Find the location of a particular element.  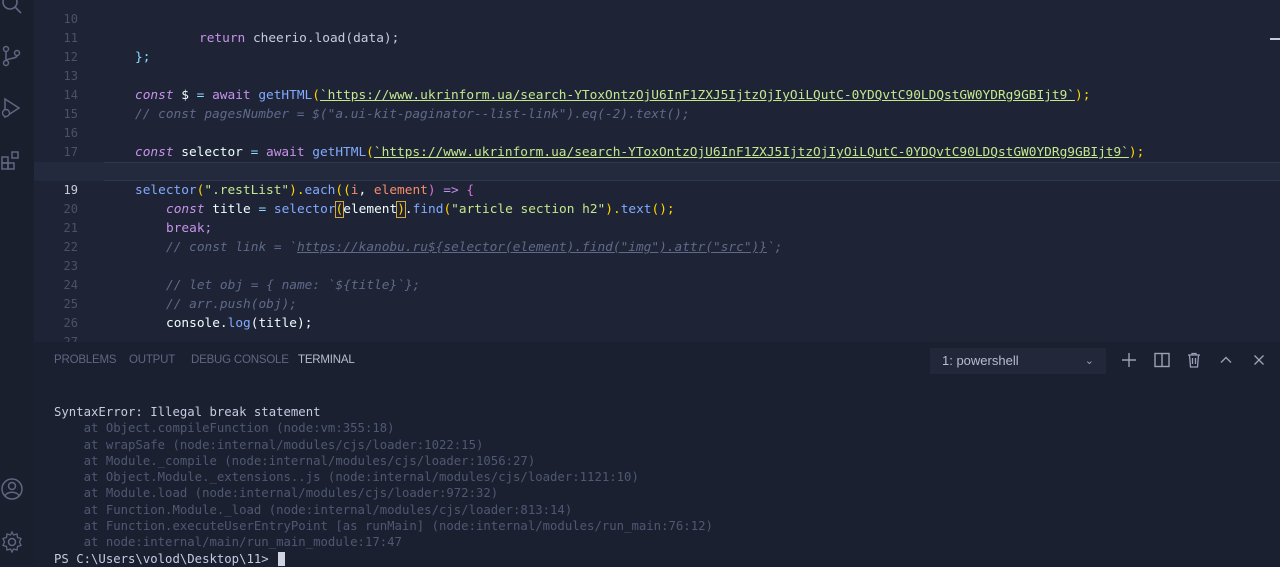

activity-bar is located at coordinates (17, 282).